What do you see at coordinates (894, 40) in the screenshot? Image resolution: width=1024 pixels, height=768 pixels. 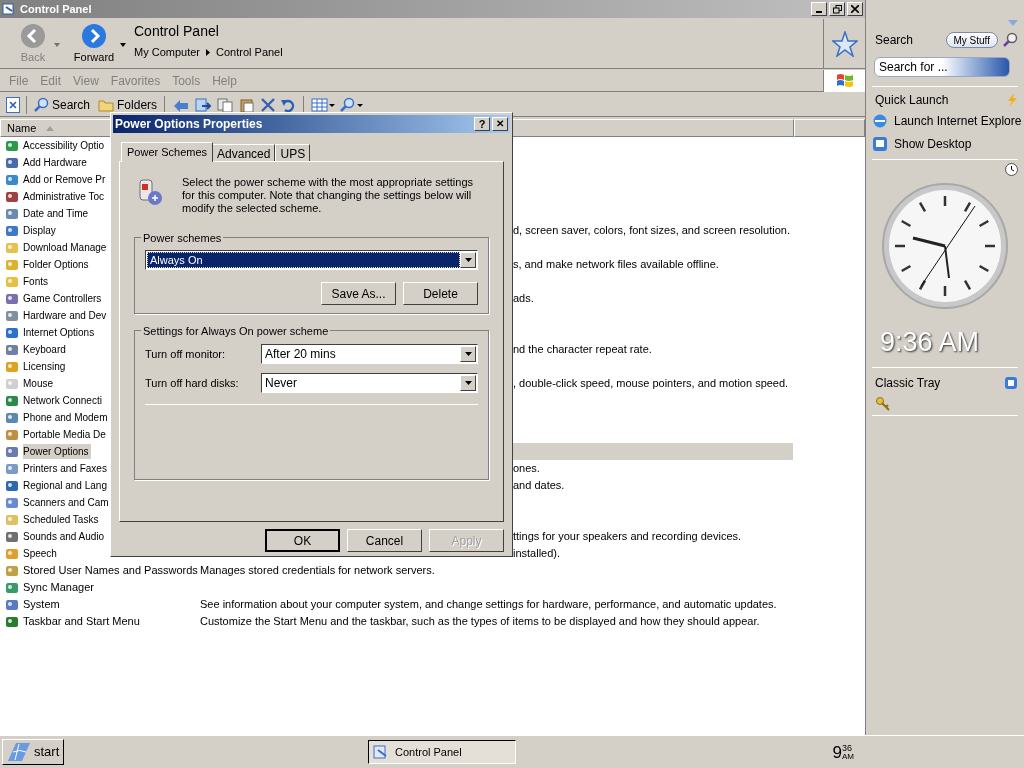 I see `search-title: Search` at bounding box center [894, 40].